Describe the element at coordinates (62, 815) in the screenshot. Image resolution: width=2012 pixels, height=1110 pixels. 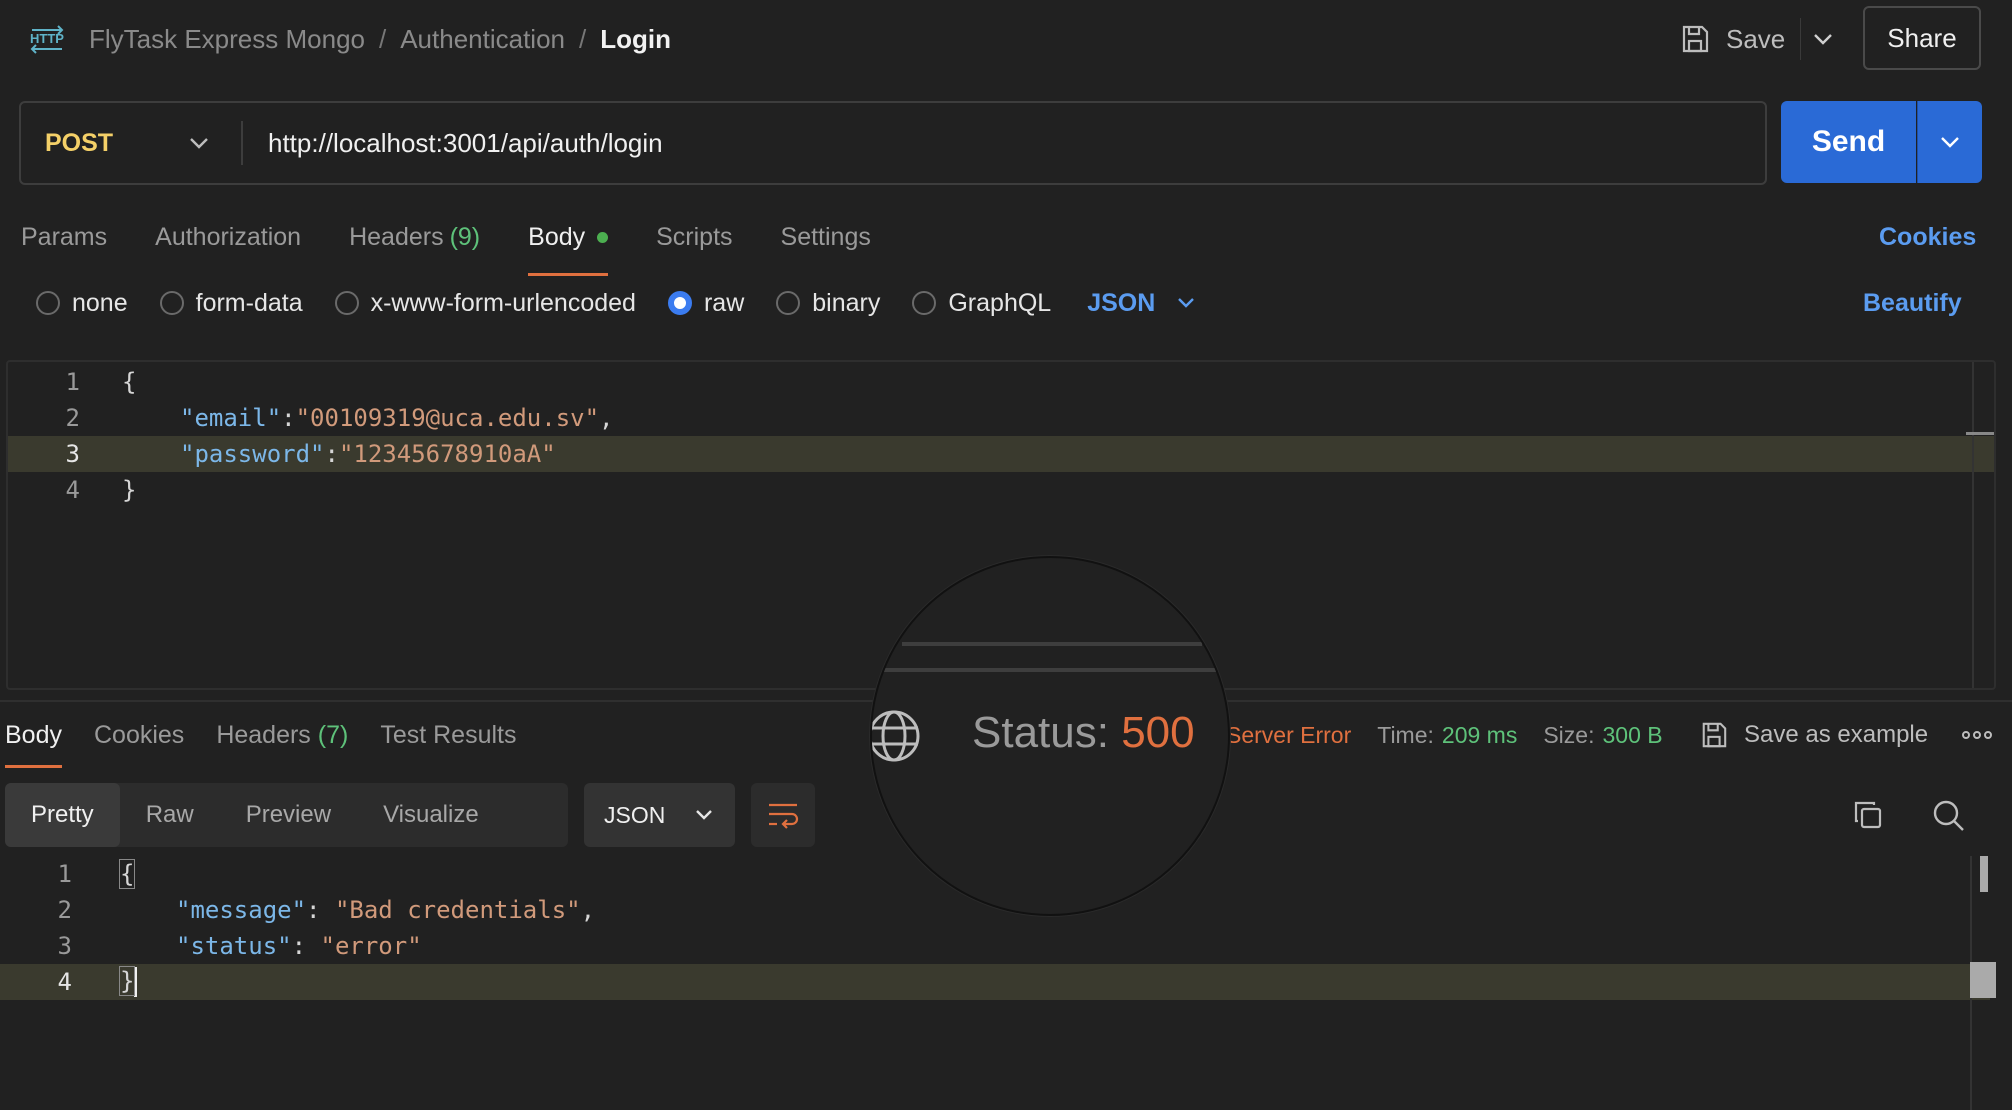
I see `view-pretty: Pretty` at that location.